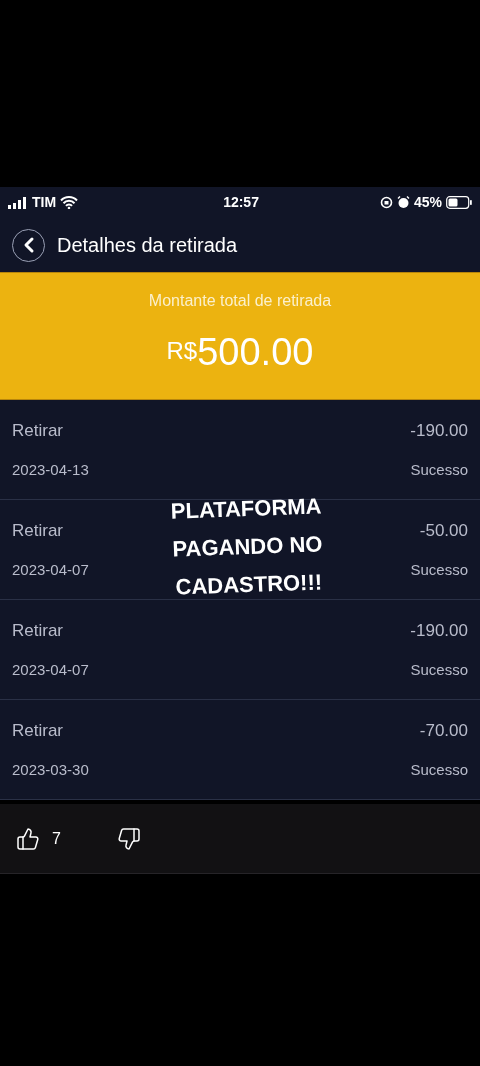 The image size is (480, 1066). What do you see at coordinates (247, 547) in the screenshot?
I see `caption-line: PAGANDO NO` at bounding box center [247, 547].